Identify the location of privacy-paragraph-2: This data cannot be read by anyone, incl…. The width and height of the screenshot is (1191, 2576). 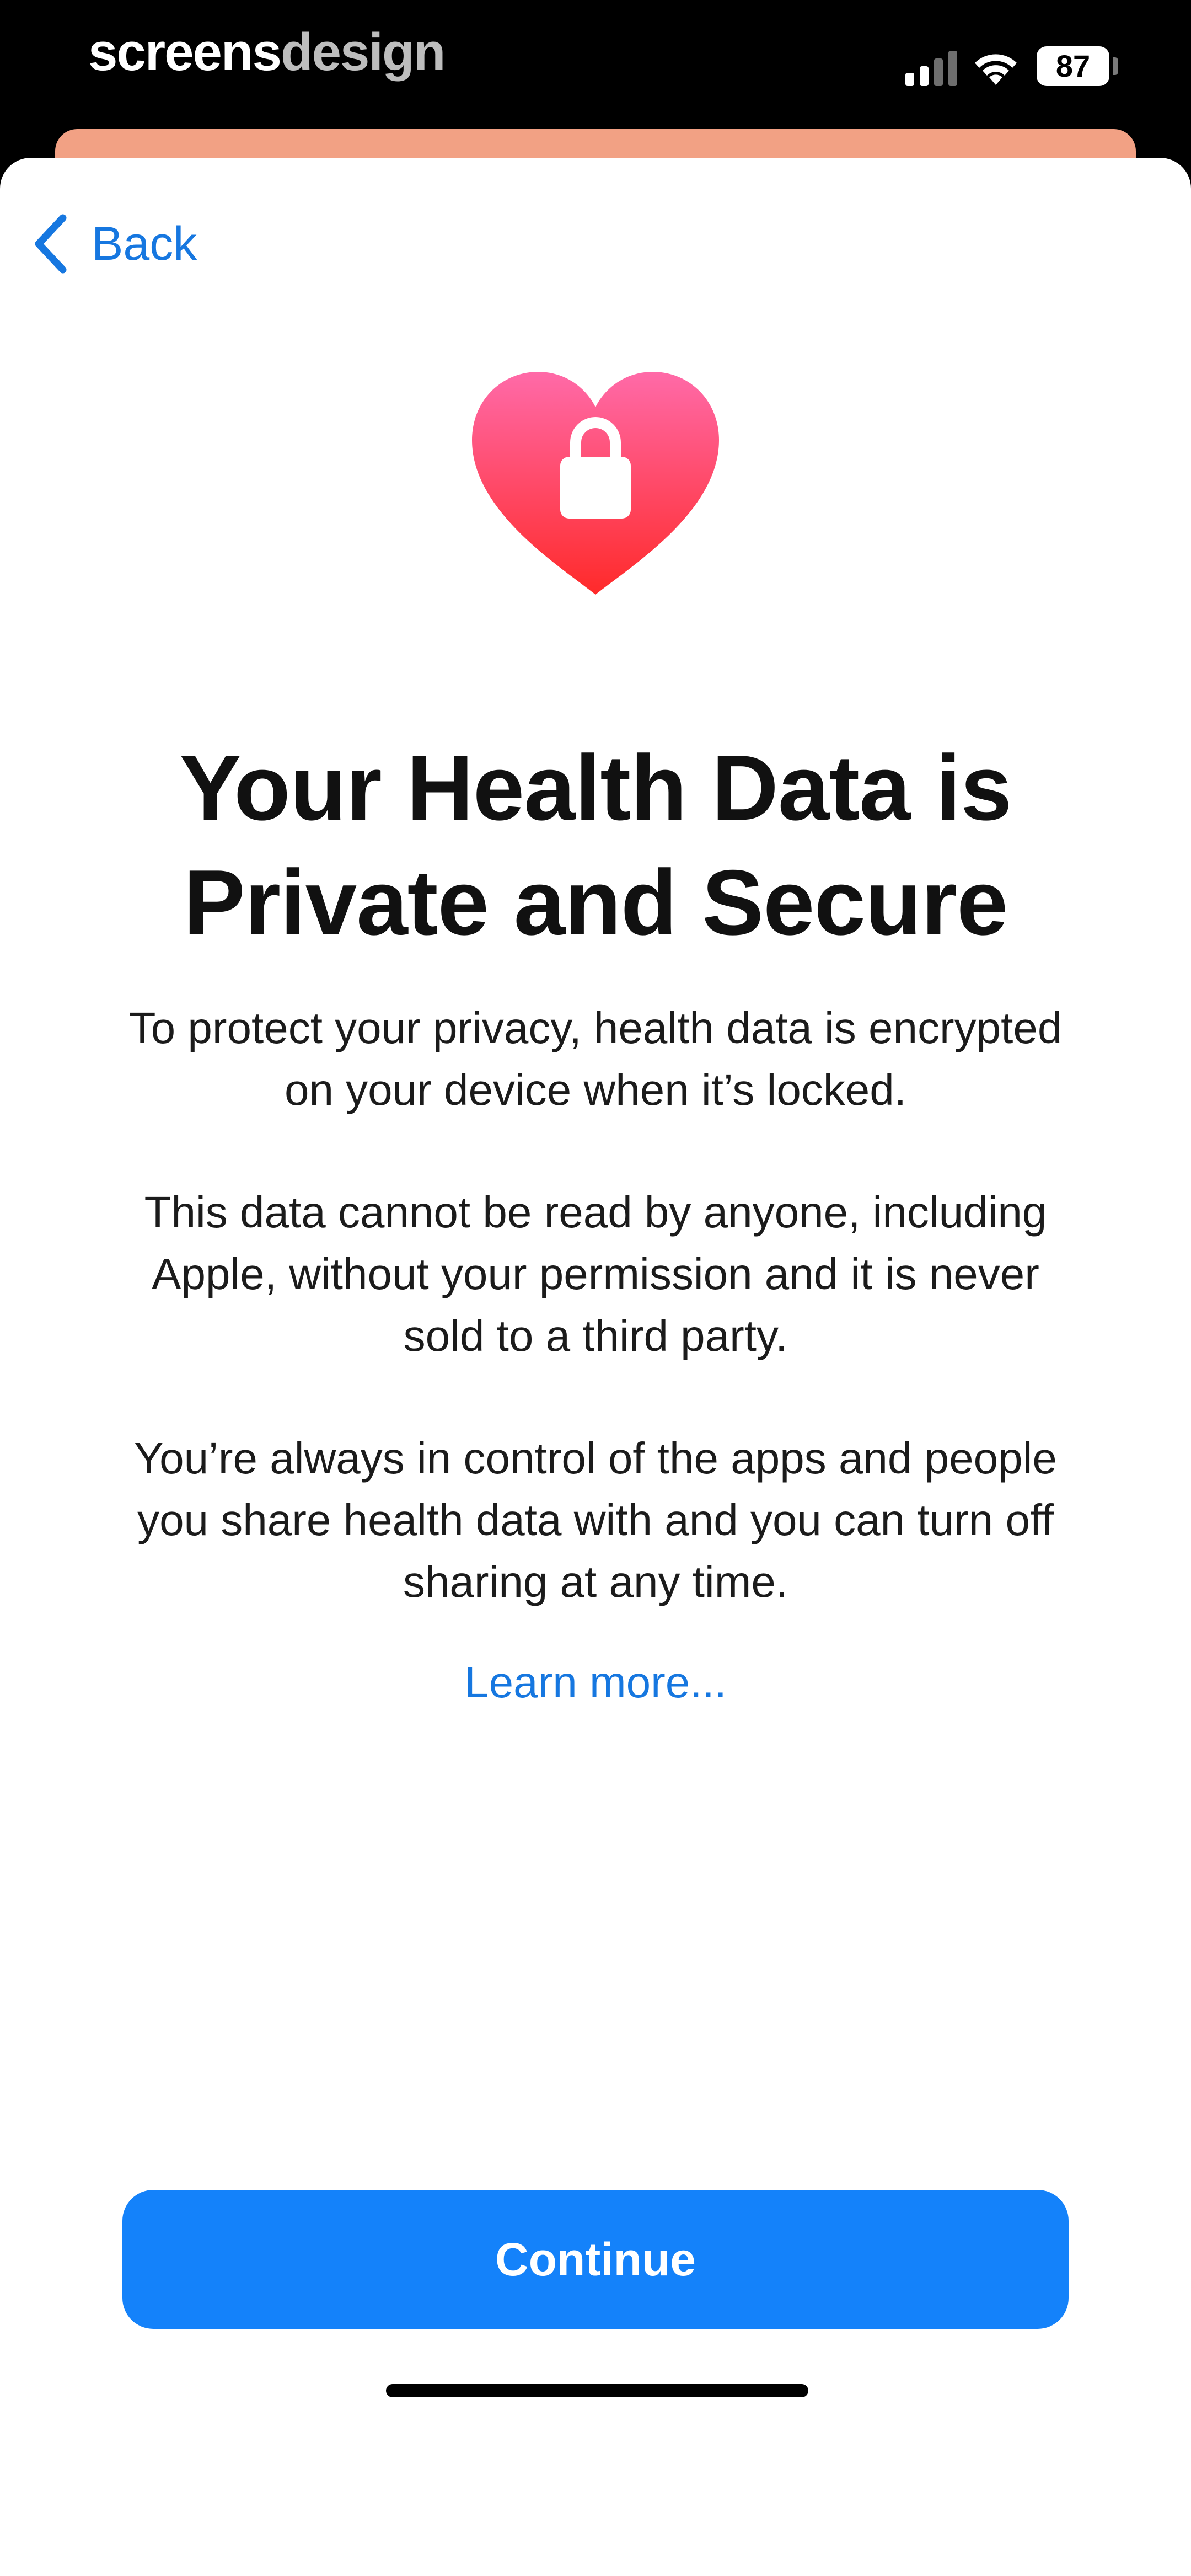
(595, 1274).